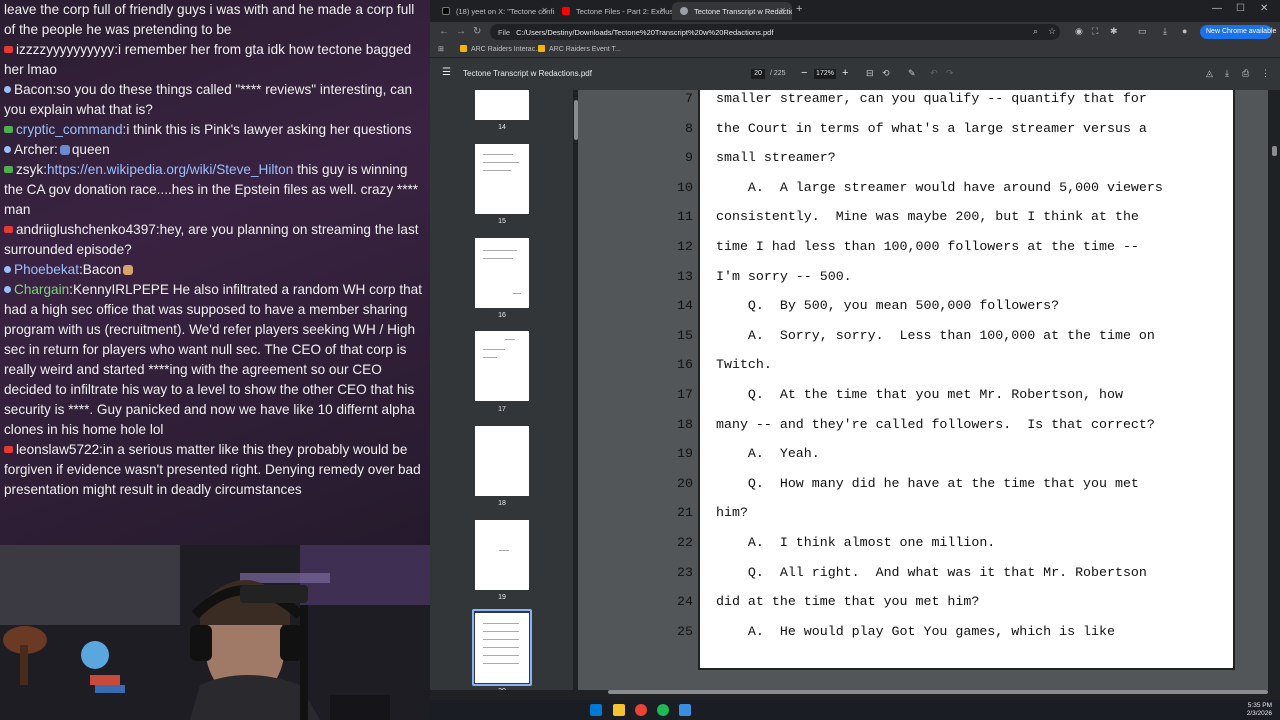 The height and width of the screenshot is (720, 1280). What do you see at coordinates (613, 11) in the screenshot?
I see `tab-youtube: Tectone Files - Part 2: Exclusiv ✕` at bounding box center [613, 11].